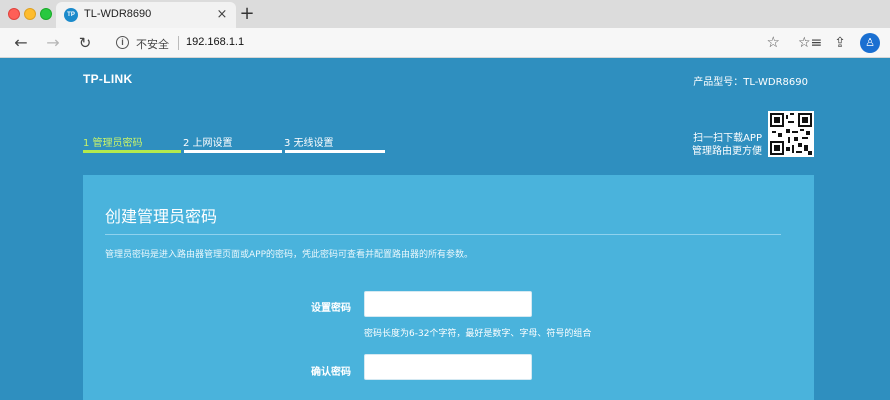 The height and width of the screenshot is (400, 890). I want to click on qr-code-icon, so click(791, 134).